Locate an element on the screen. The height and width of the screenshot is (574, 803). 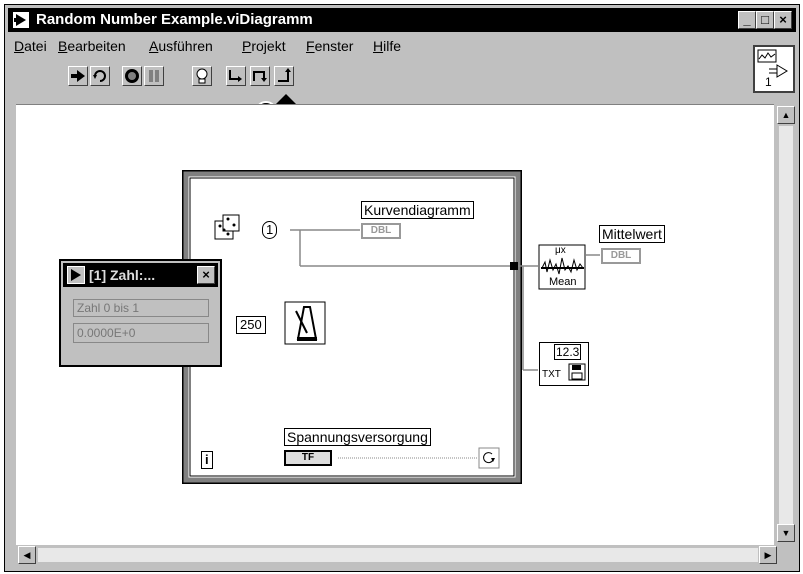
probe-title-bar: [1] Zahl:... × is located at coordinates (140, 275).